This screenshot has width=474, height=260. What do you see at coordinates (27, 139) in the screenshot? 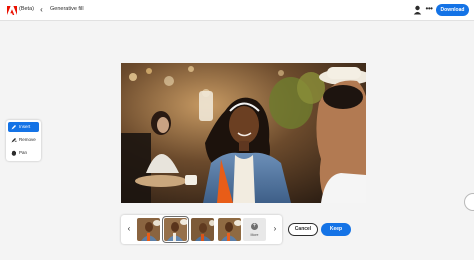
I see `tool-label: Remove` at bounding box center [27, 139].